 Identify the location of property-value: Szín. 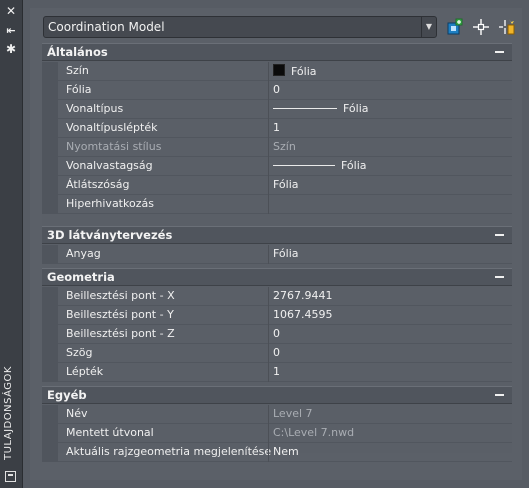
(284, 146).